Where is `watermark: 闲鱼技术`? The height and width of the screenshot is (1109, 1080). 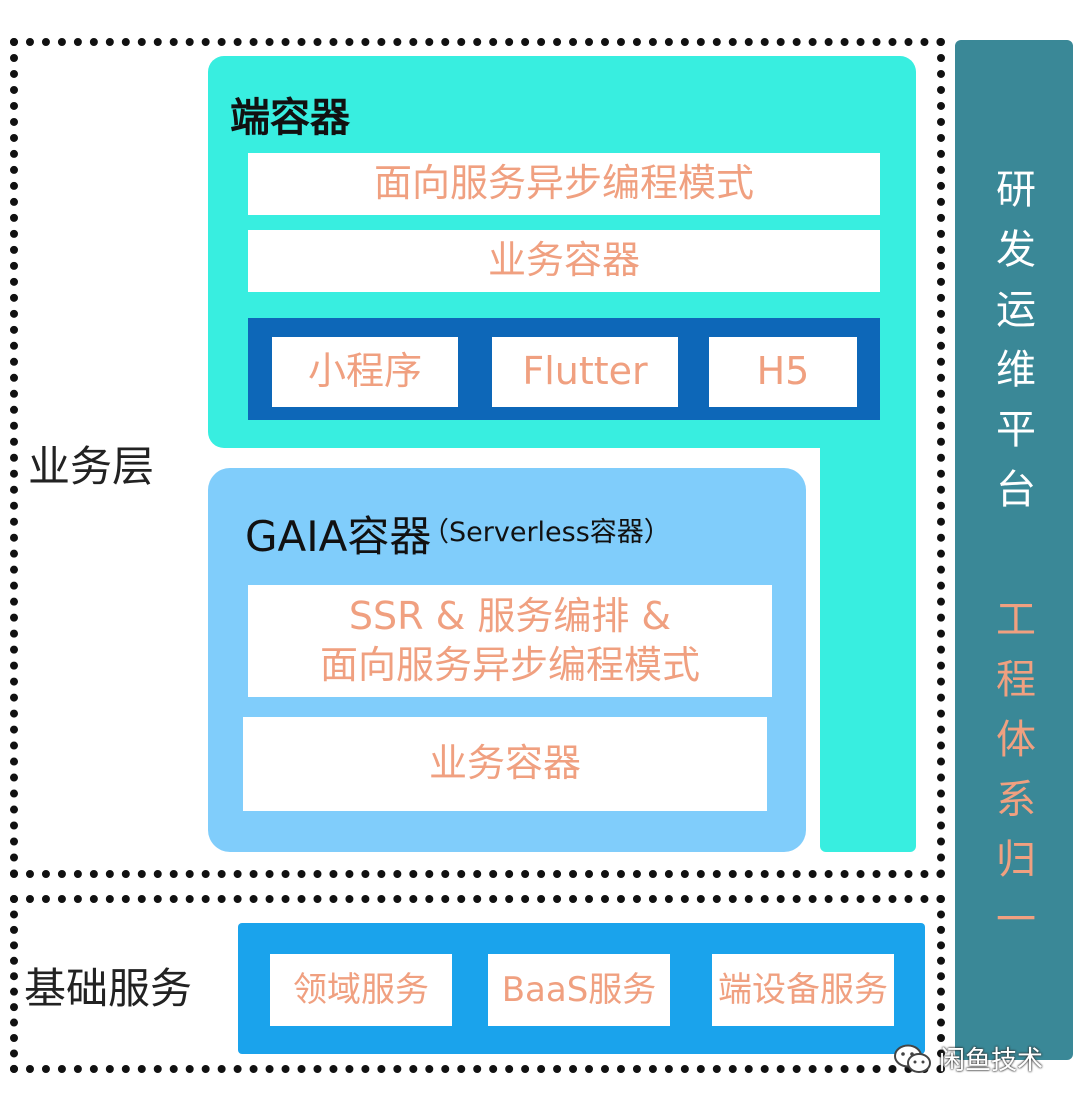
watermark: 闲鱼技术 is located at coordinates (968, 1058).